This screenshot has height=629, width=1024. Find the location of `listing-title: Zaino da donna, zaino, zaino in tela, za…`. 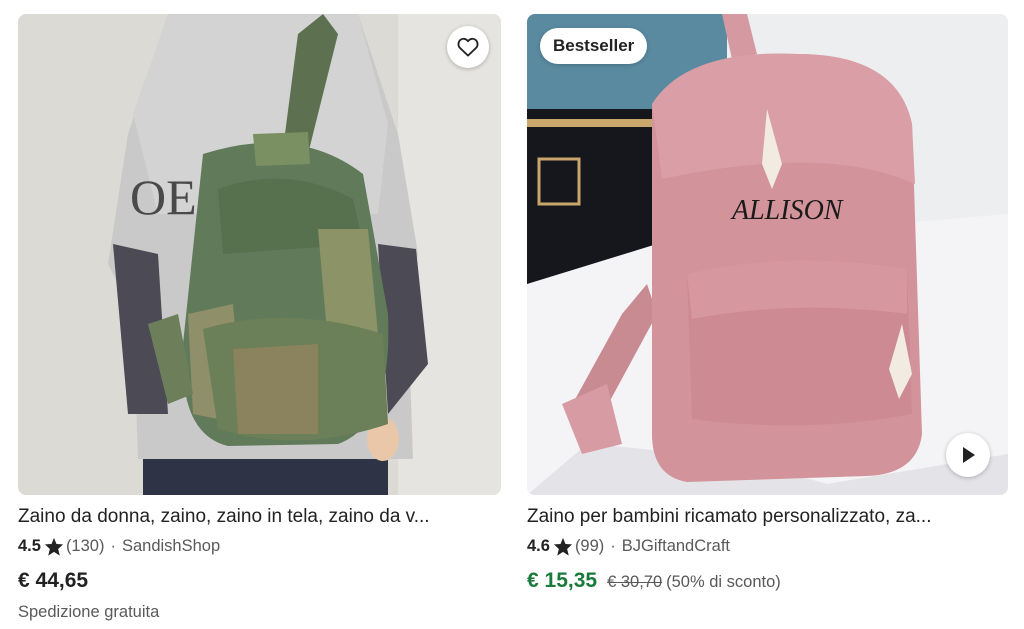

listing-title: Zaino da donna, zaino, zaino in tela, za… is located at coordinates (259, 517).